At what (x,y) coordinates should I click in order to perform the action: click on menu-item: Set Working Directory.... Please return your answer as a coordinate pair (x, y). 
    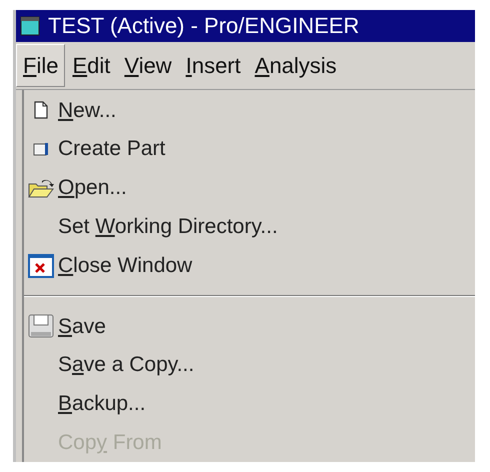
    Looking at the image, I should click on (168, 226).